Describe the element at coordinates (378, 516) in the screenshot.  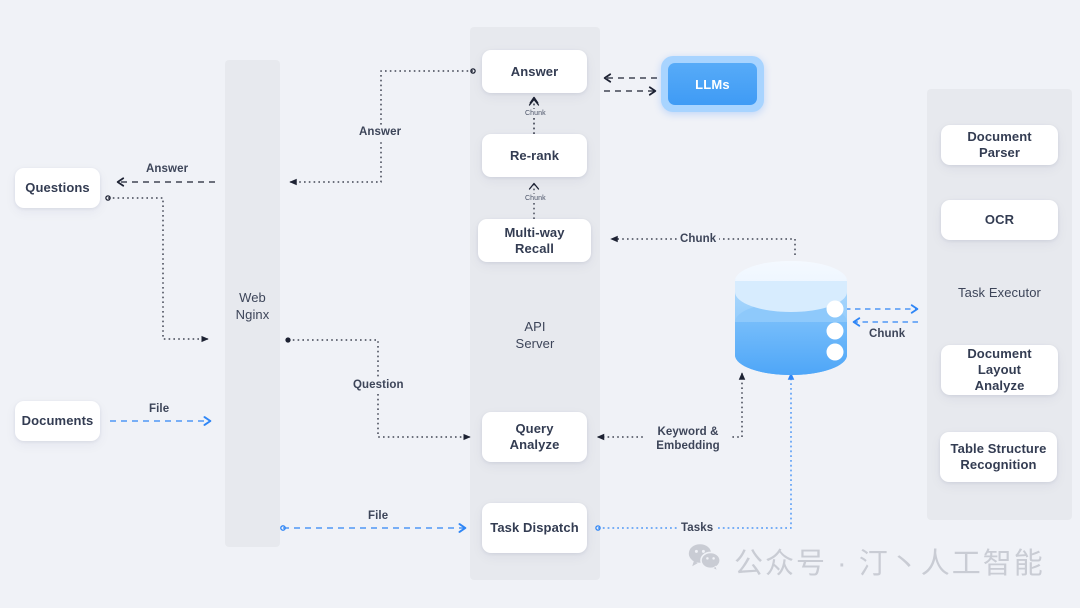
I see `edge-label-file-dispatch: File` at that location.